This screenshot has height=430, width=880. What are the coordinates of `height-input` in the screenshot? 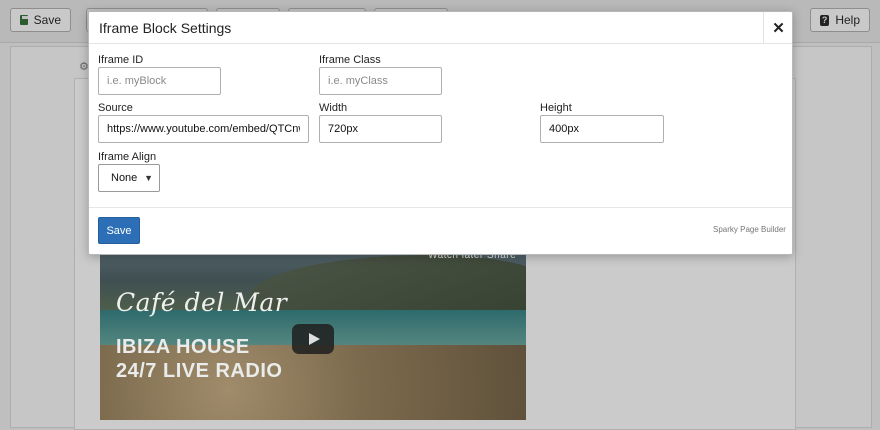 It's located at (602, 129).